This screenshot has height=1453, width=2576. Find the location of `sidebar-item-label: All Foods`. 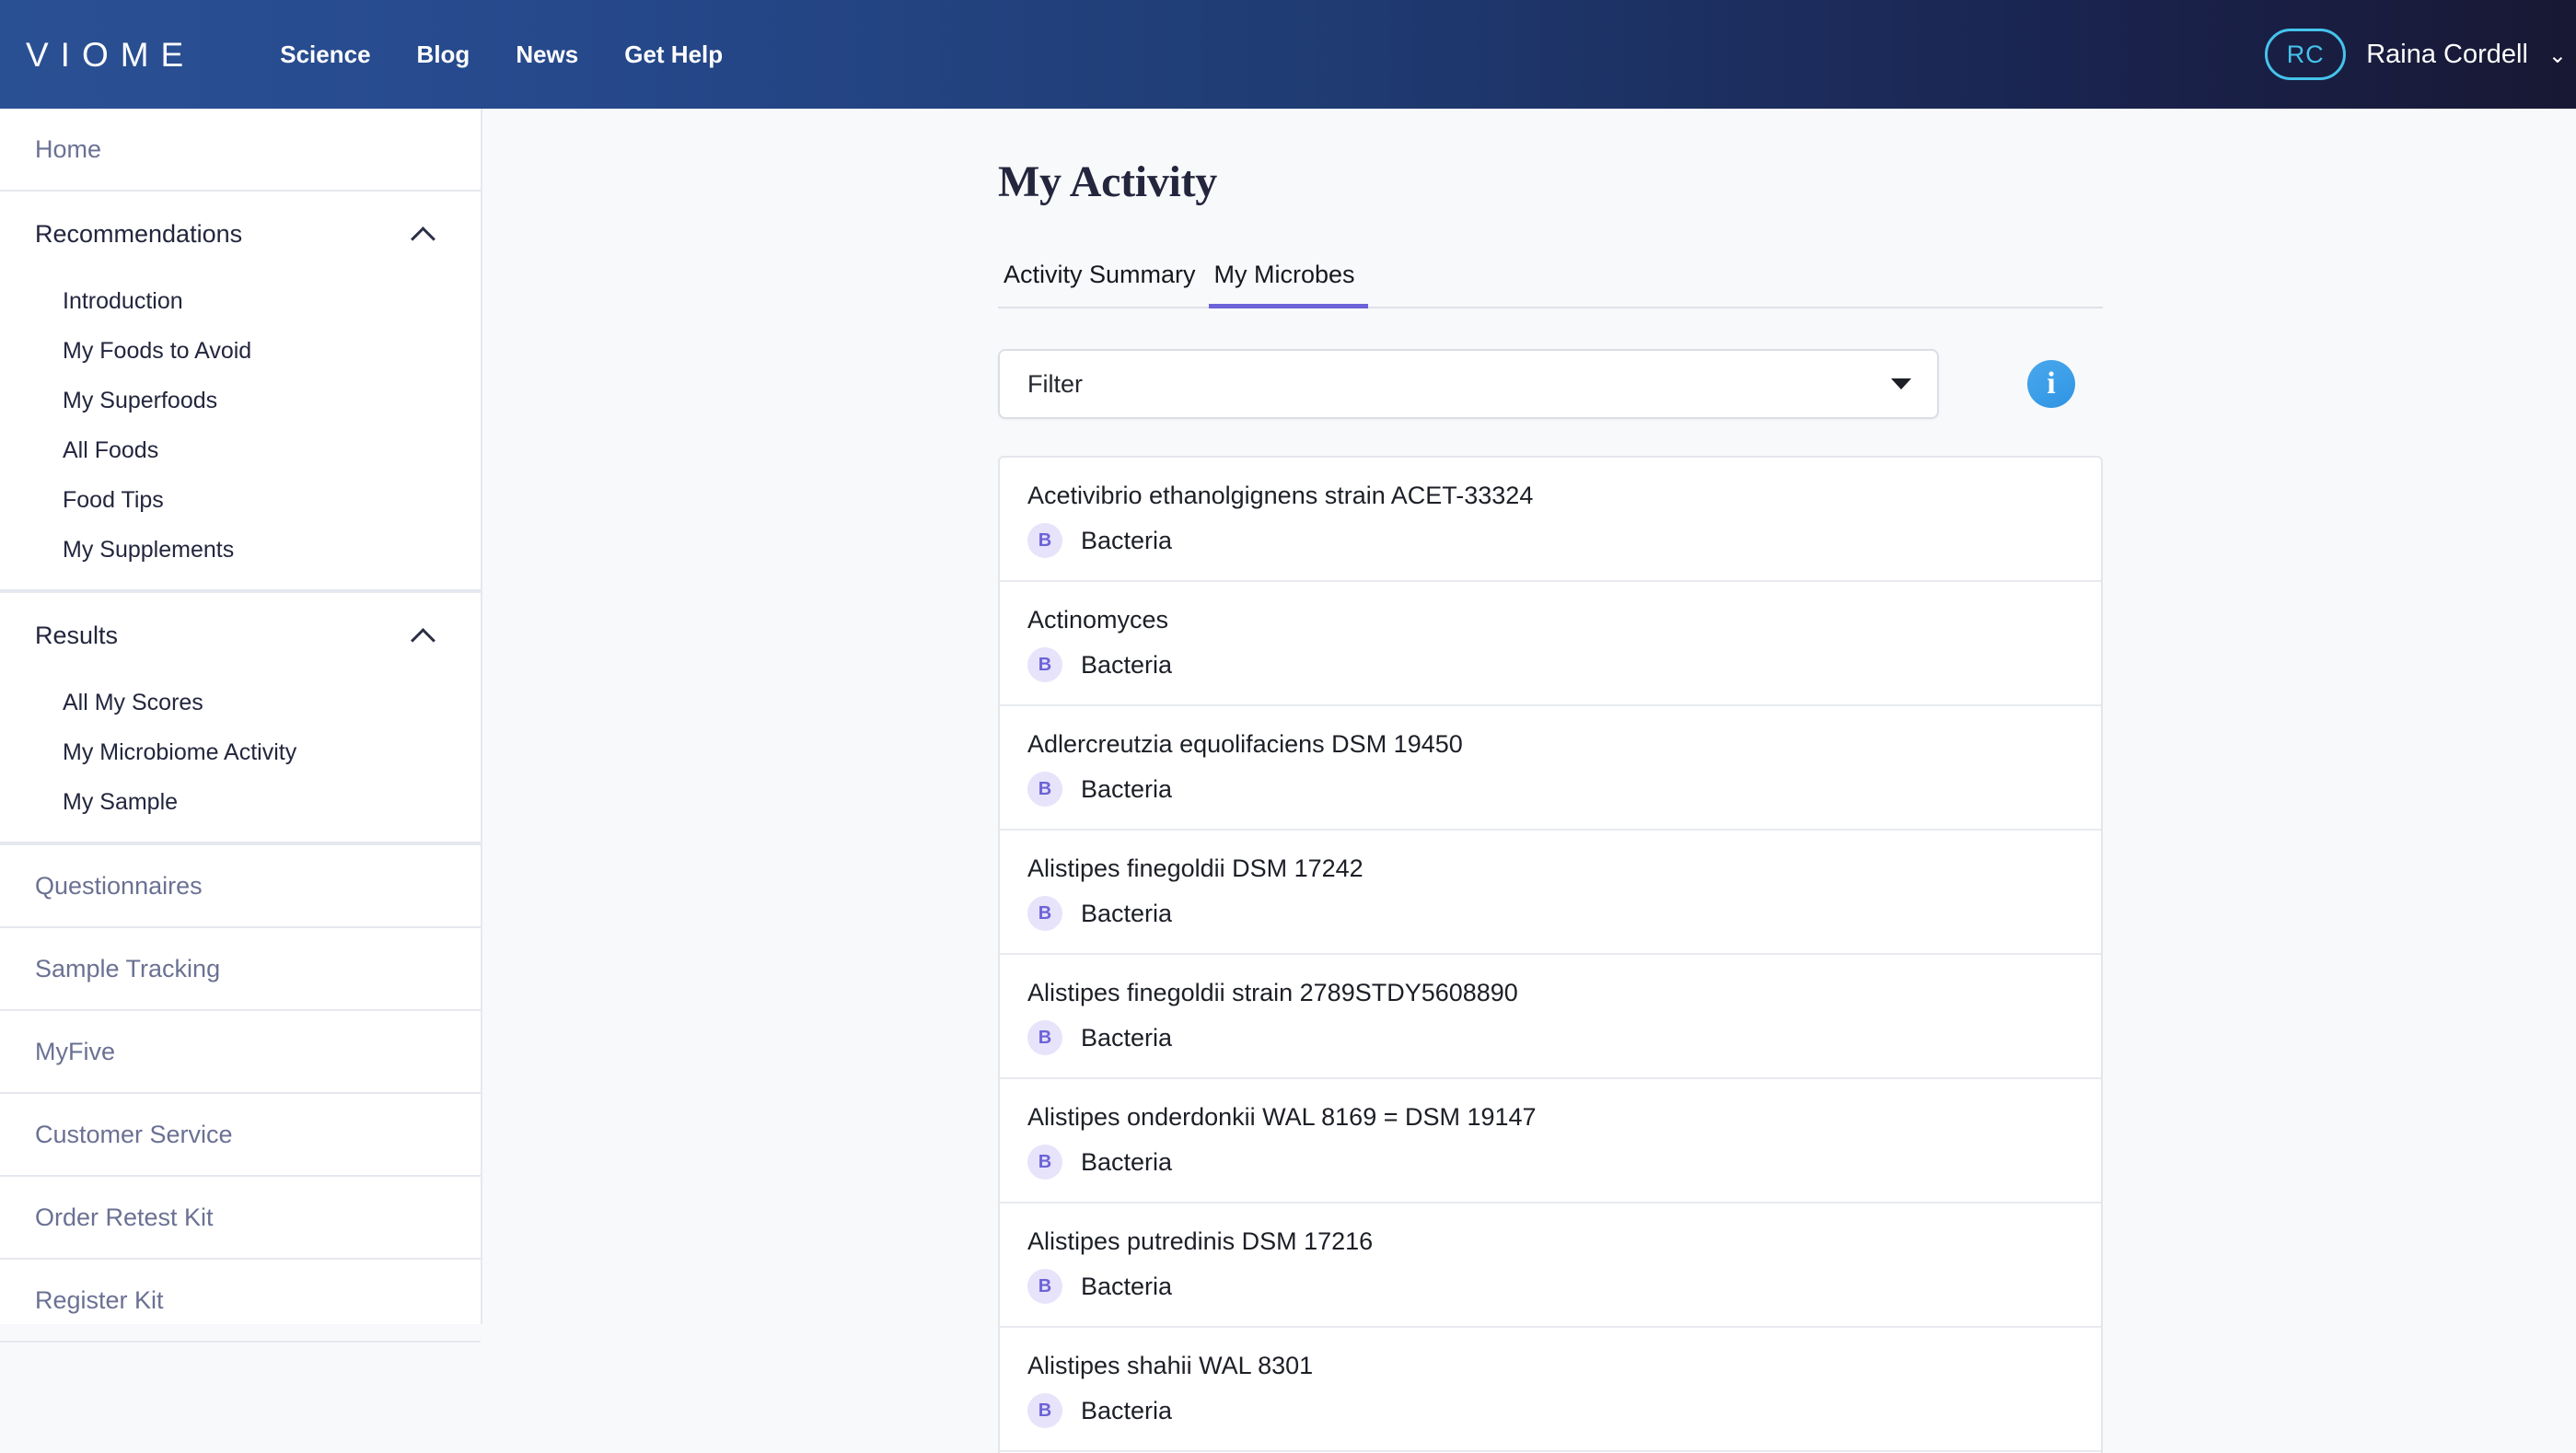

sidebar-item-label: All Foods is located at coordinates (111, 449).